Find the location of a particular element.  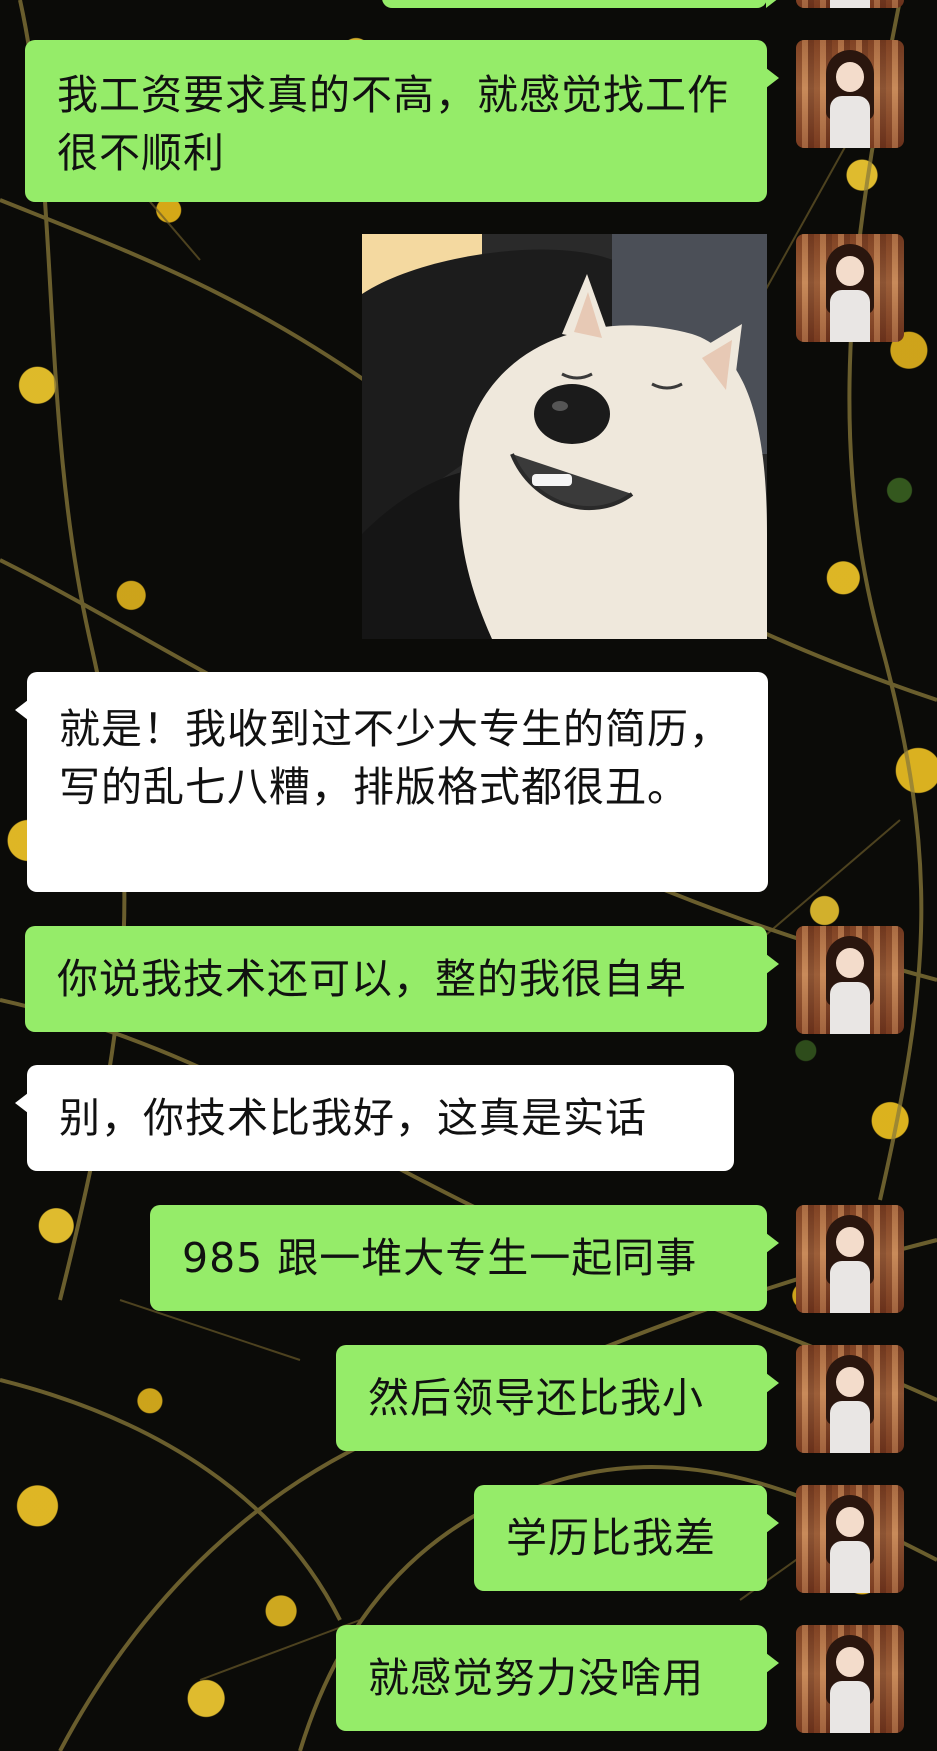

chat-bubble-other: 就是！我收到过不少大专生的简历，写的乱七八糟，排版格式都很丑。 is located at coordinates (391, 782).